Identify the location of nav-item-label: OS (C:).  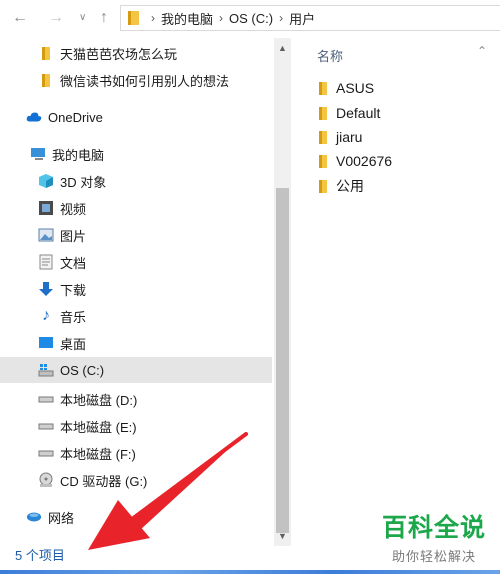
(82, 370).